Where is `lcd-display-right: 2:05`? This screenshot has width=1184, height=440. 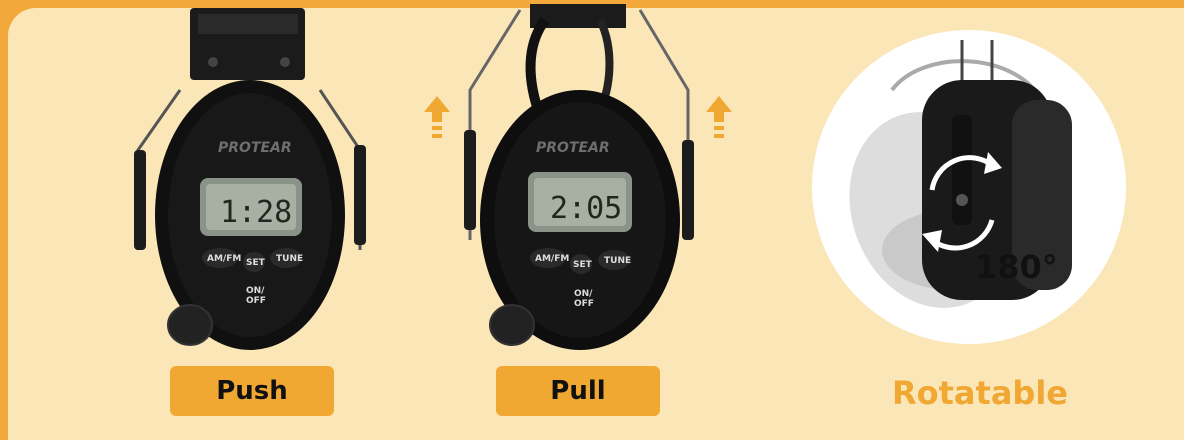
lcd-display-right: 2:05 is located at coordinates (586, 208).